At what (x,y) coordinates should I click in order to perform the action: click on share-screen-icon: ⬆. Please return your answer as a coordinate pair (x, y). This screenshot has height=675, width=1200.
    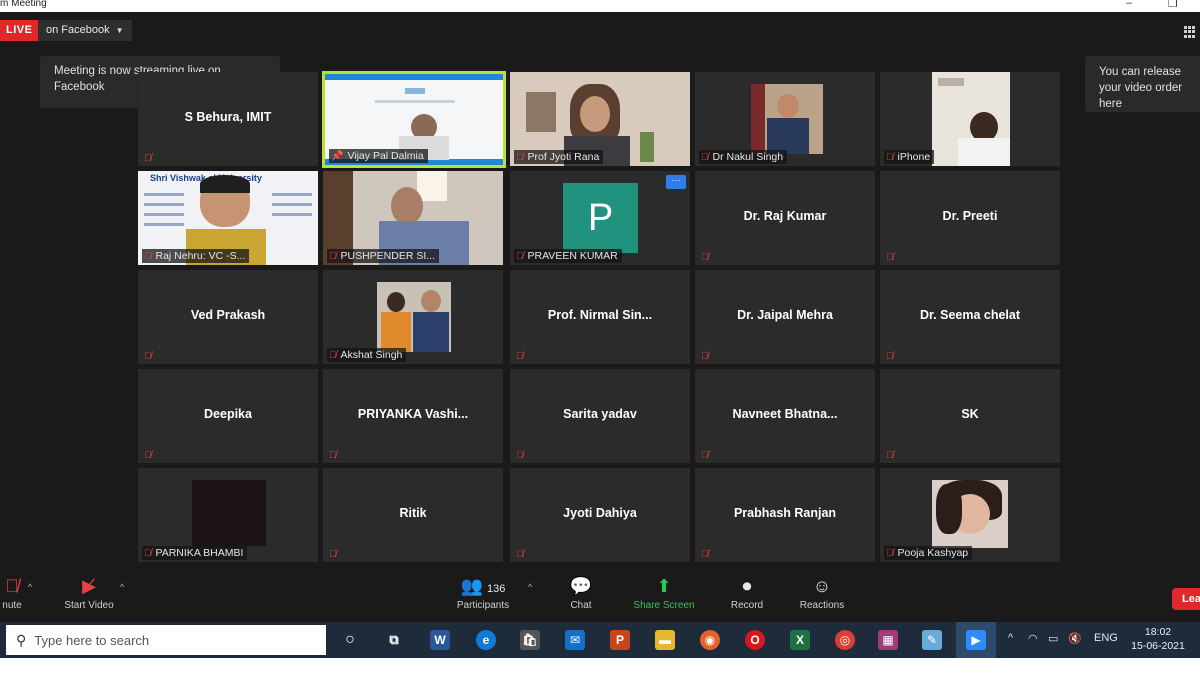
    Looking at the image, I should click on (664, 586).